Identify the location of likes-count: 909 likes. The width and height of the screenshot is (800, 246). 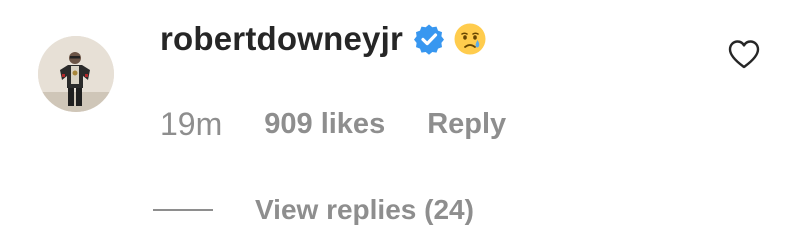
(324, 124).